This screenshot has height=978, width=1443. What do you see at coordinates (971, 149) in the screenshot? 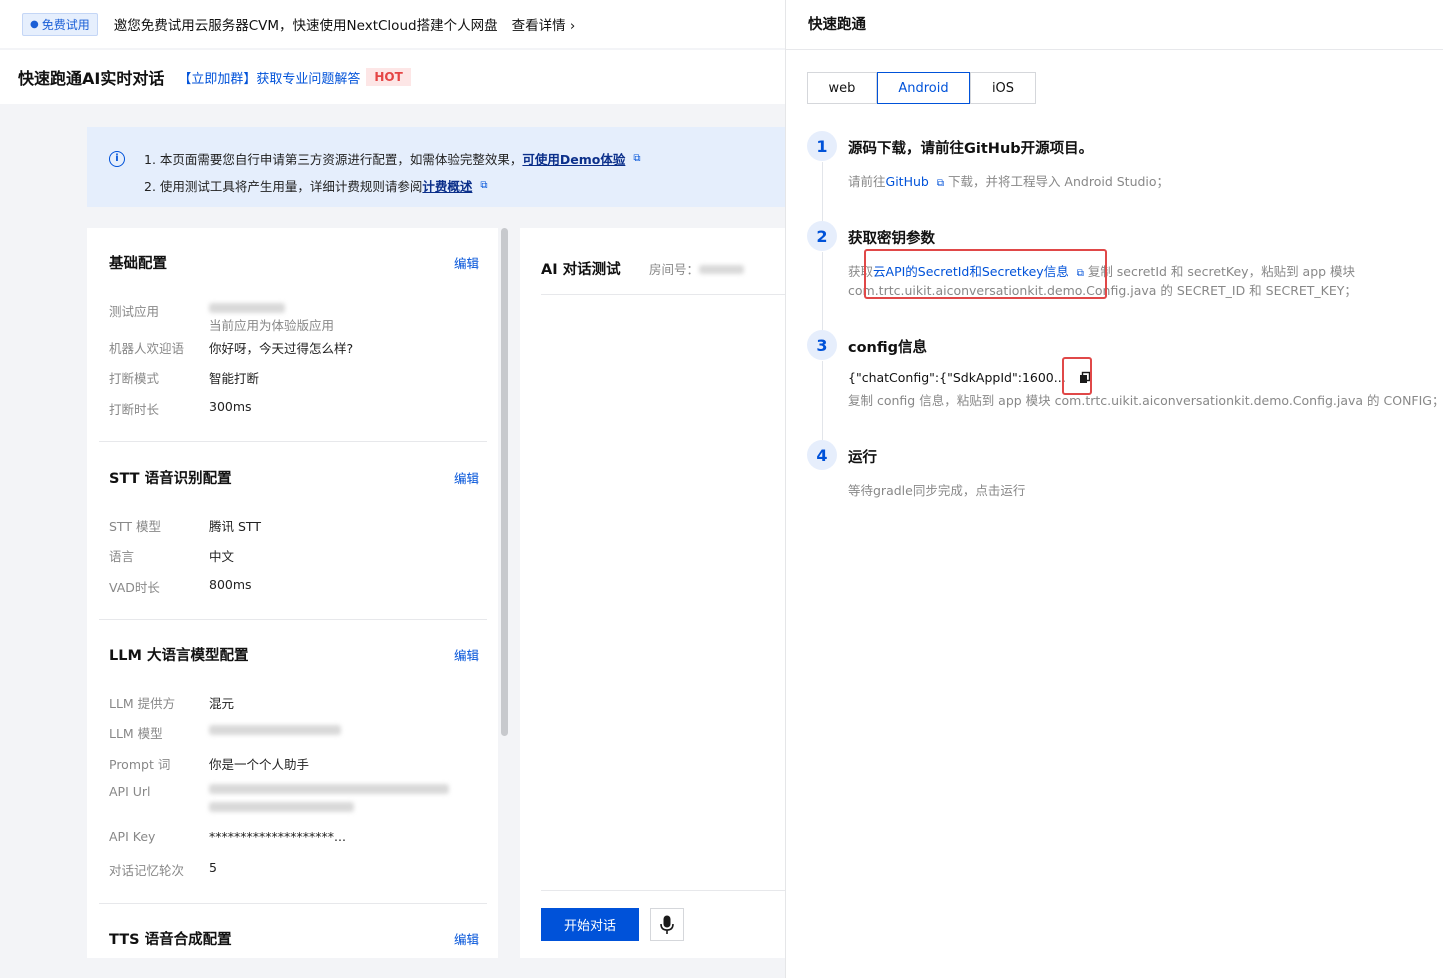
I see `step-1-title: 源码下载，请前往GitHub开源项目。` at bounding box center [971, 149].